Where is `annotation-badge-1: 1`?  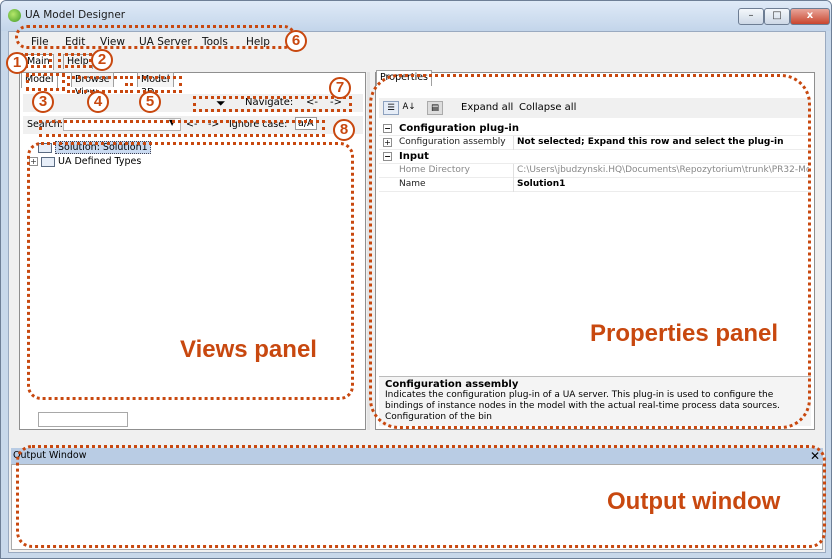
annotation-badge-1: 1 is located at coordinates (17, 63).